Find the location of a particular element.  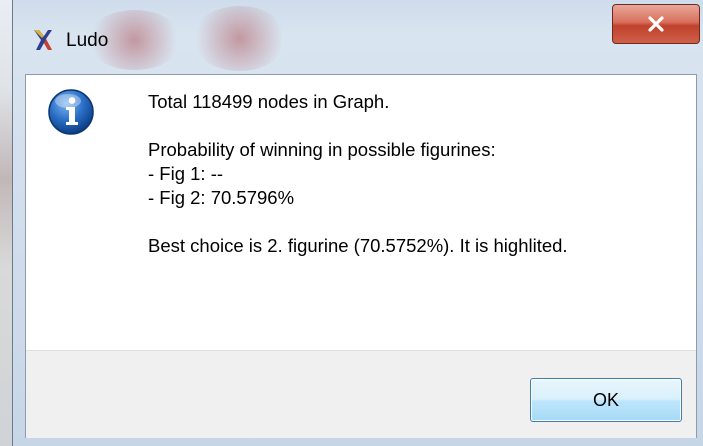

background-edge is located at coordinates (6, 223).